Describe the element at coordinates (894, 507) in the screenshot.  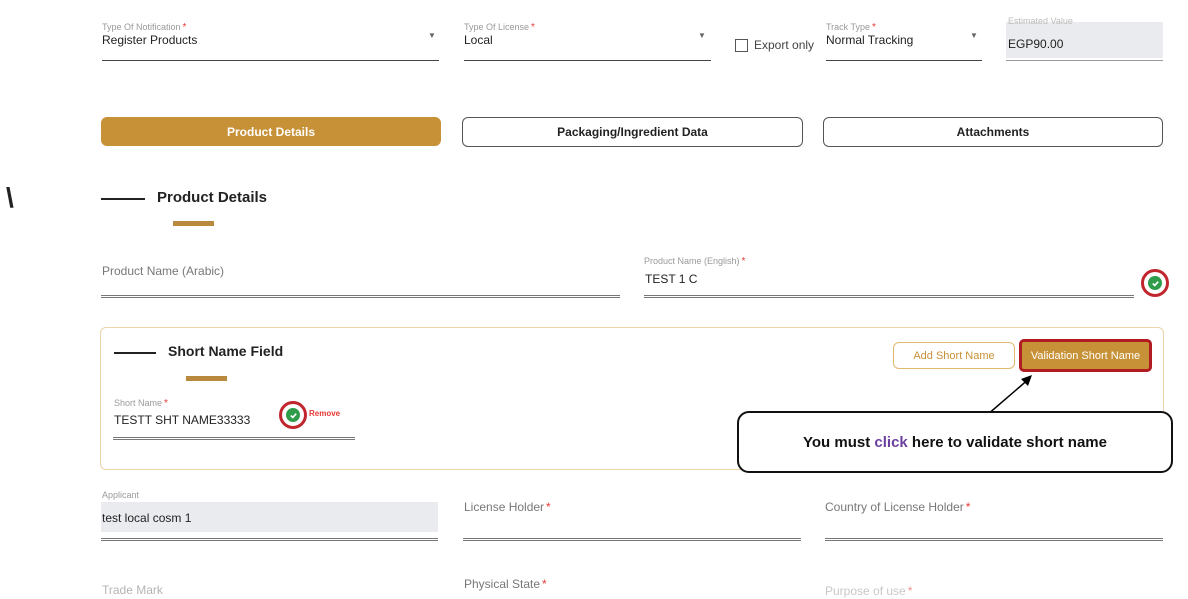
I see `country-license-holder-label: Country of License Holder` at that location.